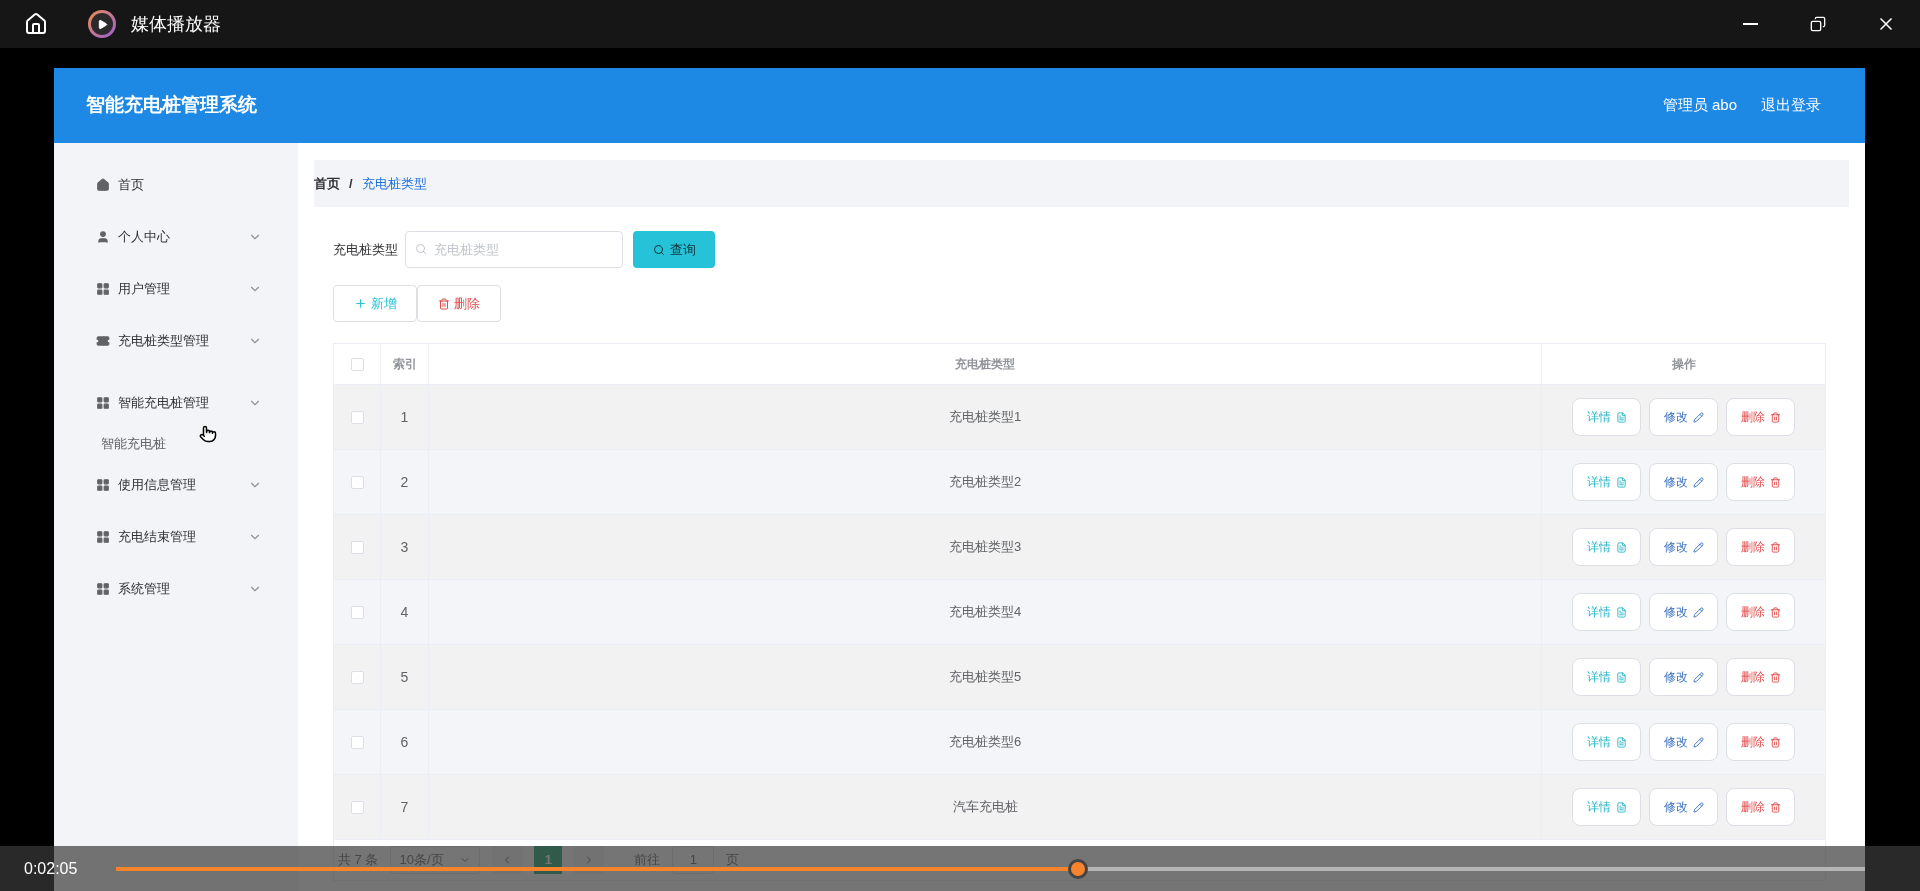 The image size is (1920, 891). Describe the element at coordinates (176, 24) in the screenshot. I see `window-title: 媒体播放器` at that location.